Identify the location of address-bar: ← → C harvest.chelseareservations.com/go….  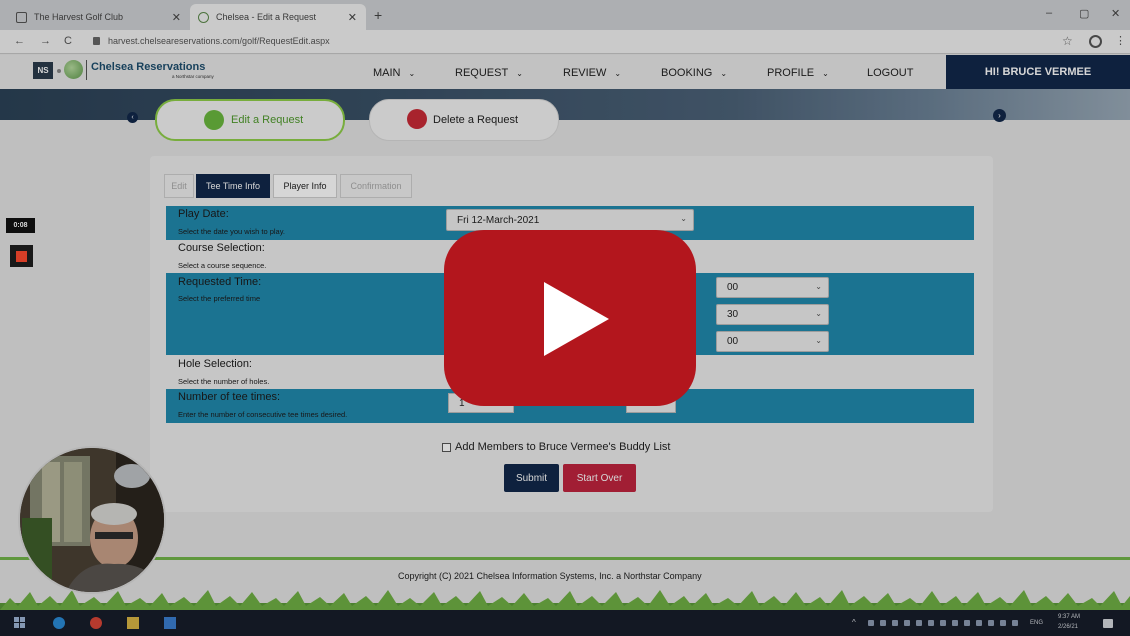
(565, 42).